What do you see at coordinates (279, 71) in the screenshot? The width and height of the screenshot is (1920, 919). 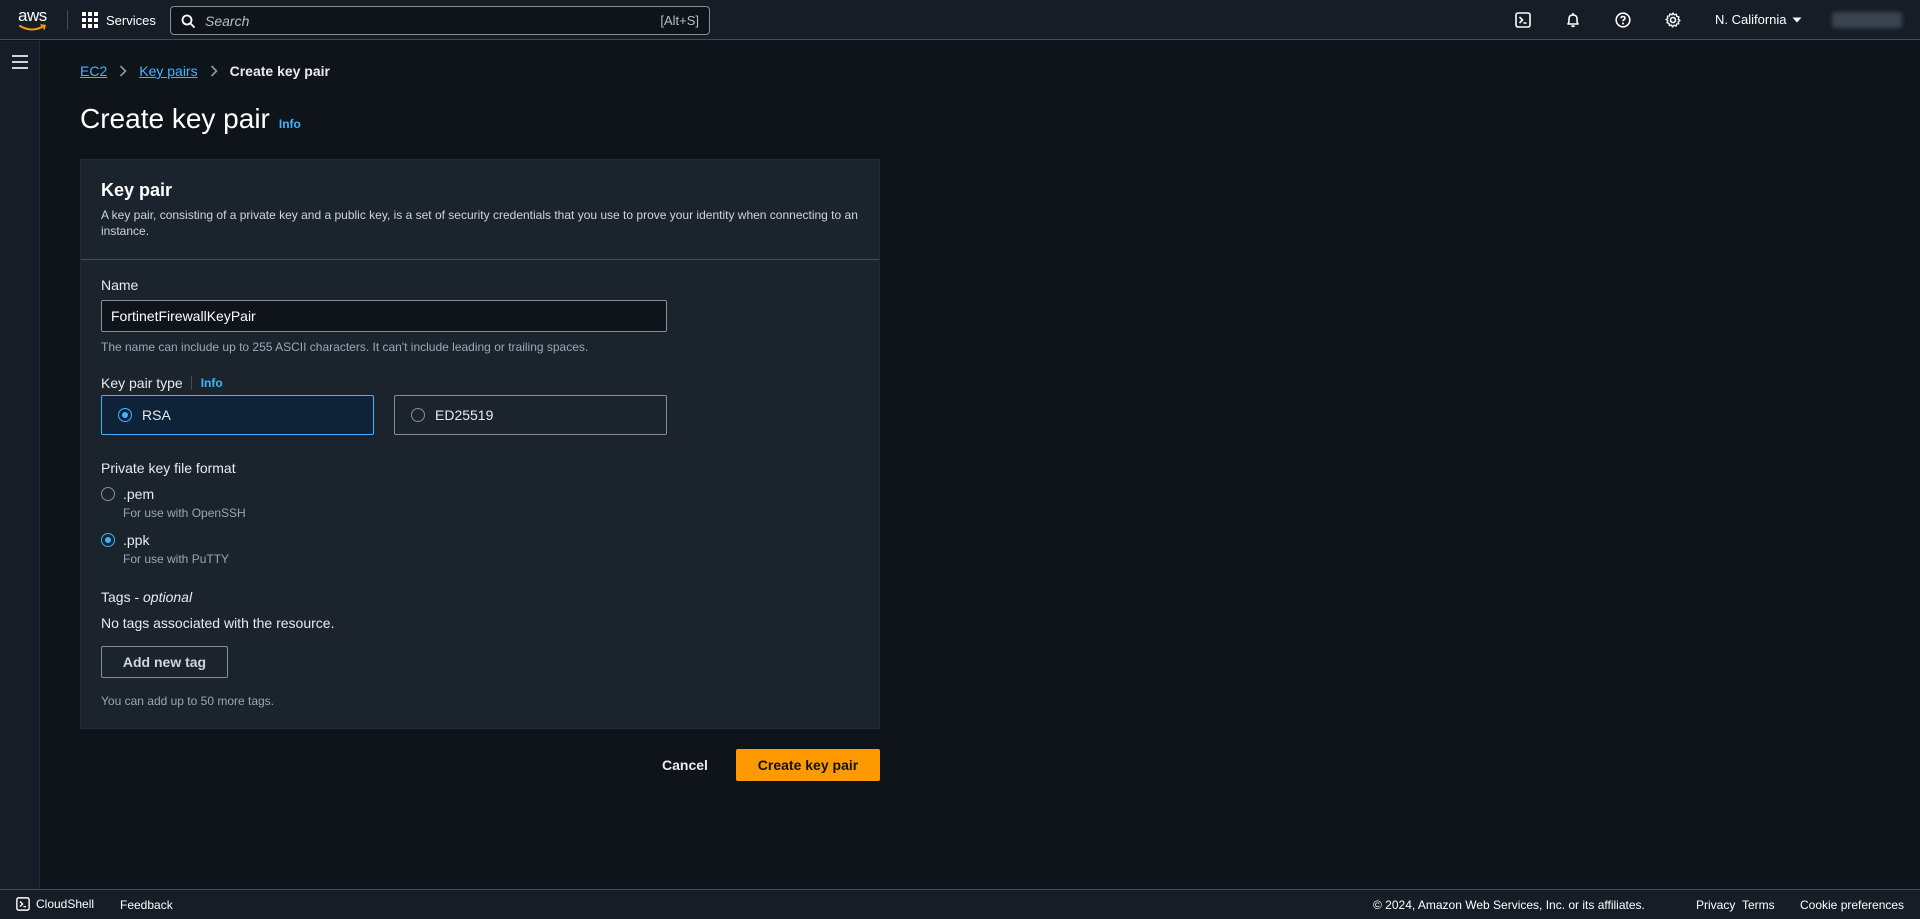 I see `breadcrumb-current: Create key pair` at bounding box center [279, 71].